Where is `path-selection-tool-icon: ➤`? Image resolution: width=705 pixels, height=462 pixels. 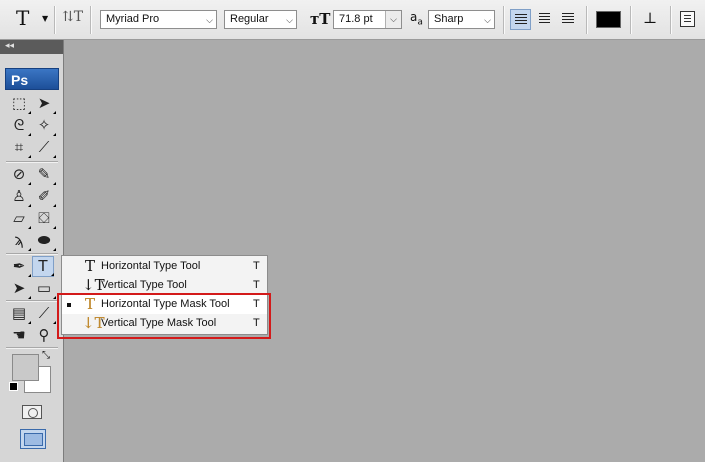
path-selection-tool-icon: ➤ is located at coordinates (19, 288).